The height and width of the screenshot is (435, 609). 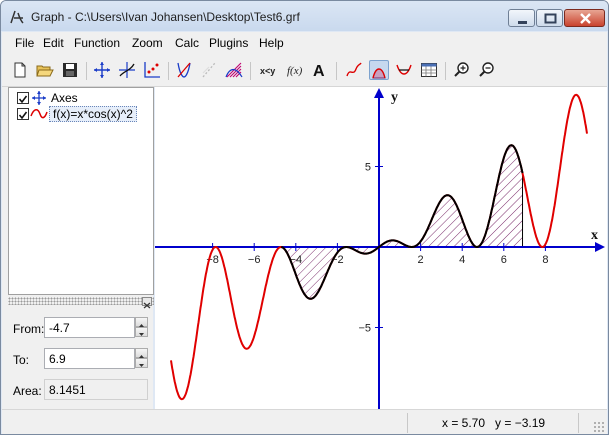 What do you see at coordinates (228, 43) in the screenshot?
I see `menu-plugins: Plugins` at bounding box center [228, 43].